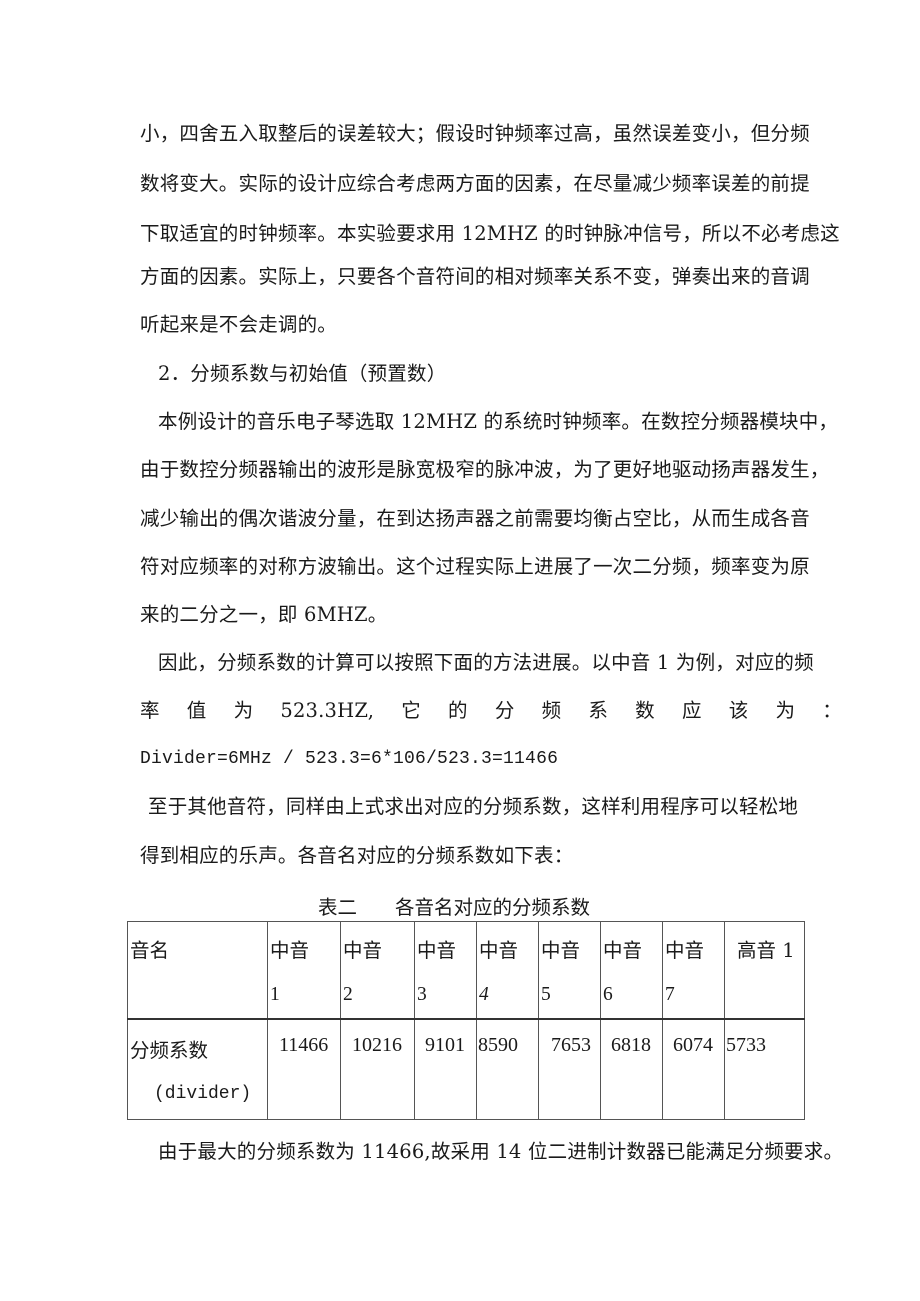 The height and width of the screenshot is (1301, 920). I want to click on justified-word: 频, so click(551, 710).